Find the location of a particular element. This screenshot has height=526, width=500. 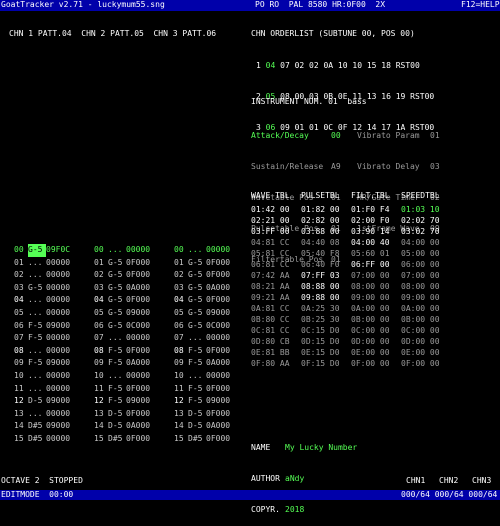

table-row: 0A:81 CC 0A:25 30 0A:00 00 0A:00 00 is located at coordinates (345, 309).